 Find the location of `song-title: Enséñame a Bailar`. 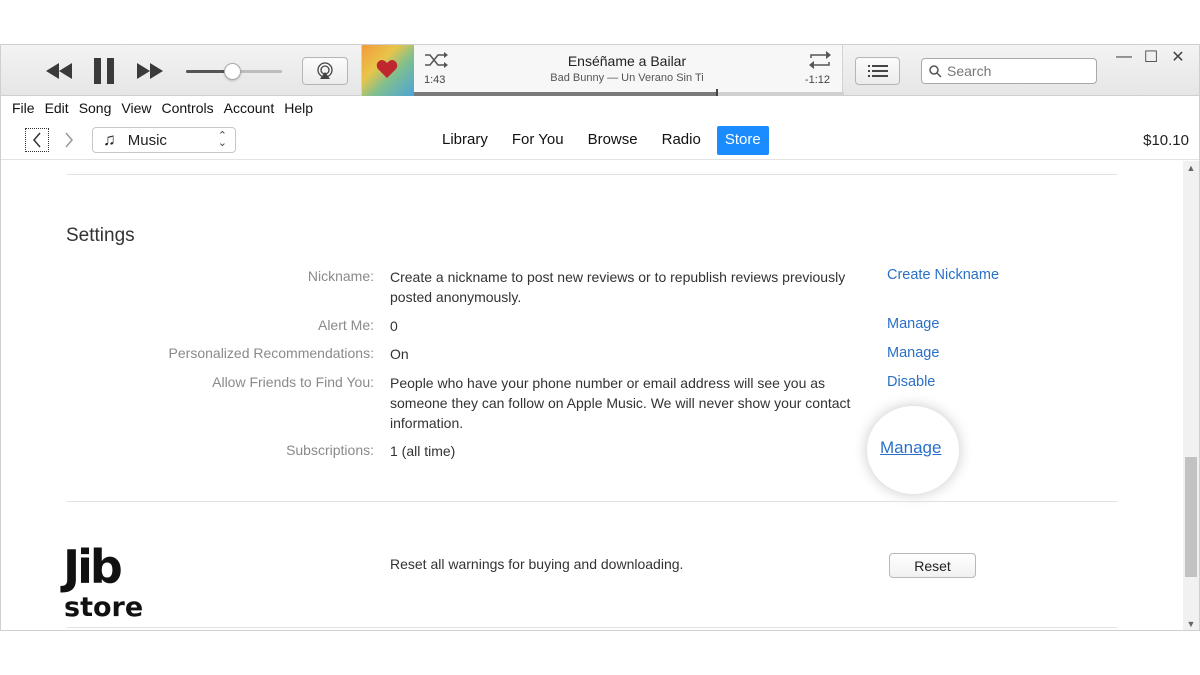

song-title: Enséñame a Bailar is located at coordinates (627, 61).